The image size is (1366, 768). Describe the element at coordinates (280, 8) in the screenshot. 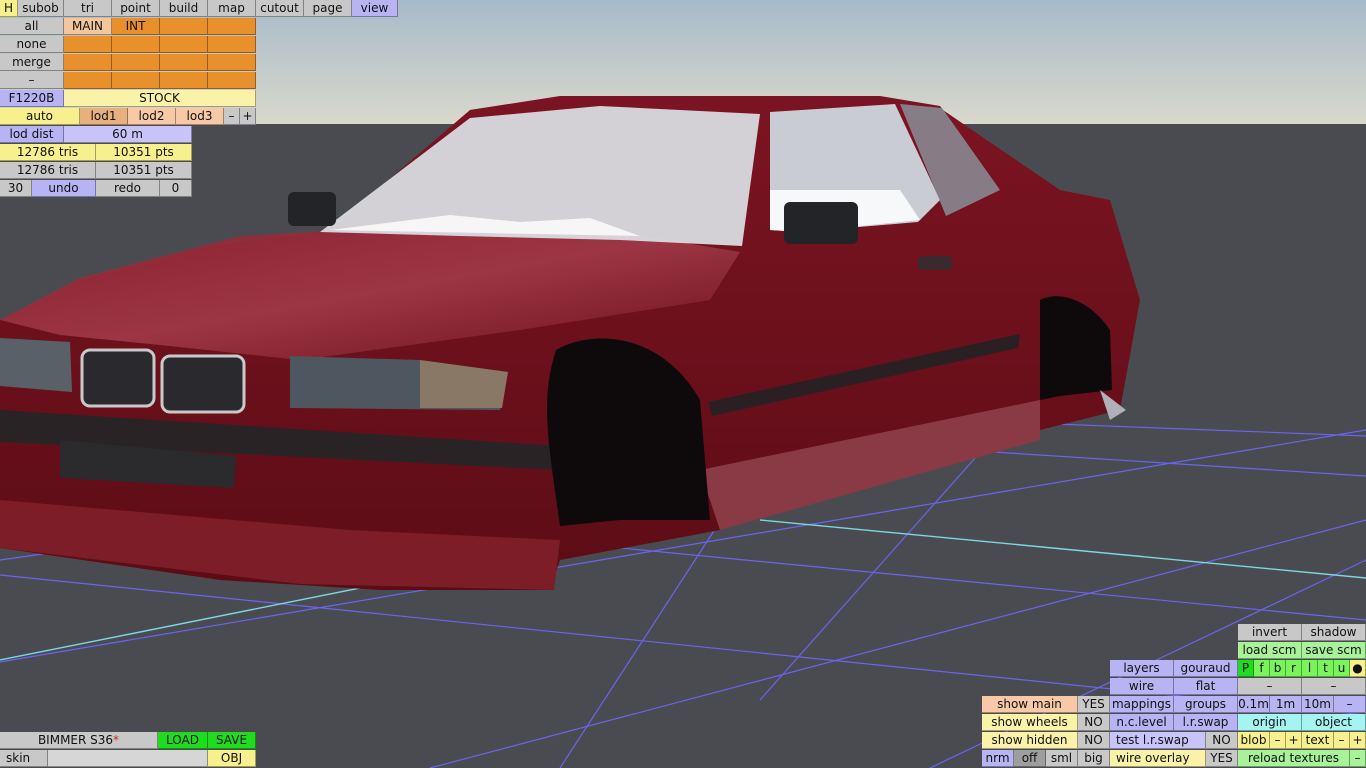

I see `menu-cutout: cutout` at that location.